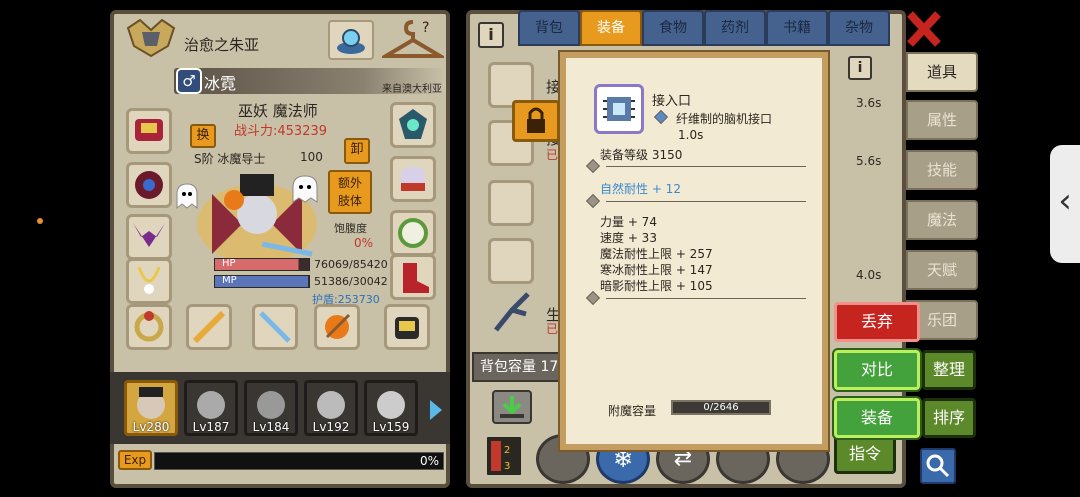 This screenshot has width=1080, height=497. What do you see at coordinates (797, 28) in the screenshot?
I see `tab-books: 书籍` at bounding box center [797, 28].